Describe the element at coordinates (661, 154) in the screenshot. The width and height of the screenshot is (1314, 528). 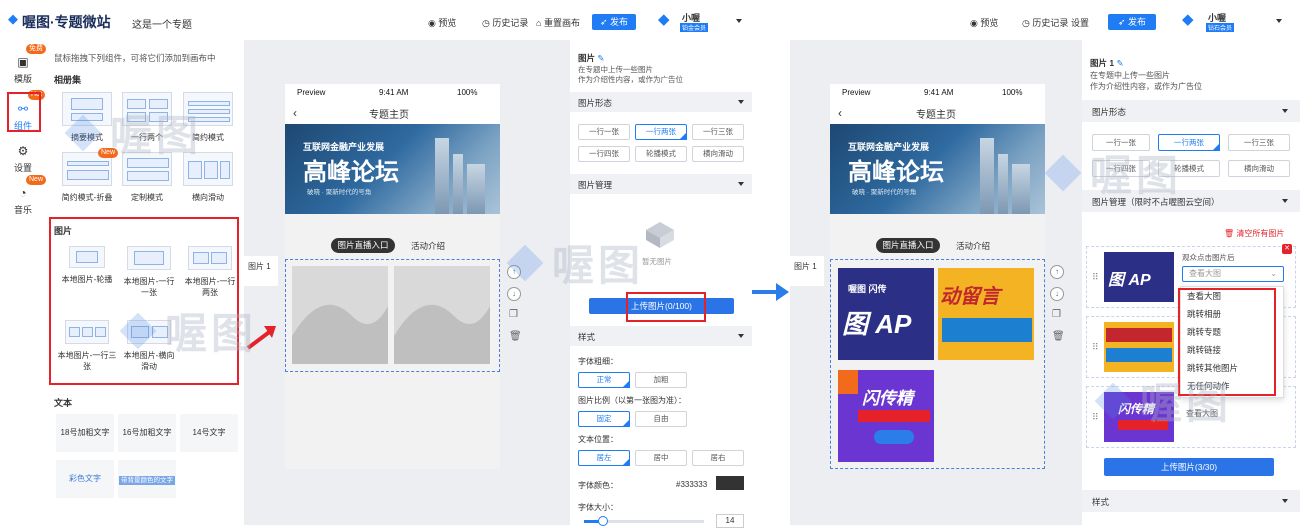
I see `form-carousel: 轮播模式` at that location.